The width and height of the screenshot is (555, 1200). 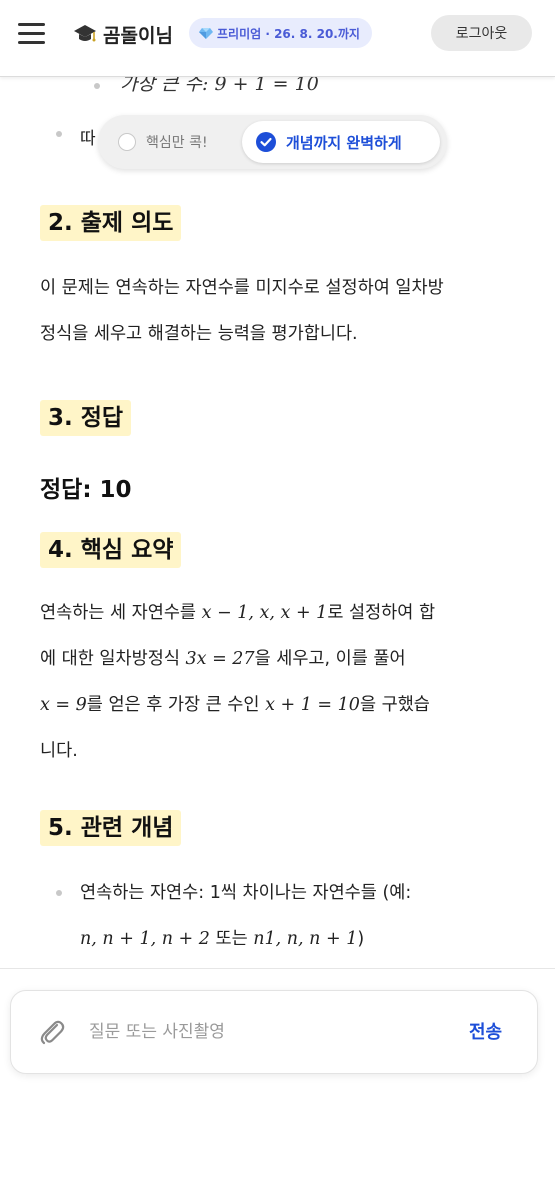 What do you see at coordinates (176, 705) in the screenshot?
I see `summary-text: 를 얻은 후 가장 큰 수인` at bounding box center [176, 705].